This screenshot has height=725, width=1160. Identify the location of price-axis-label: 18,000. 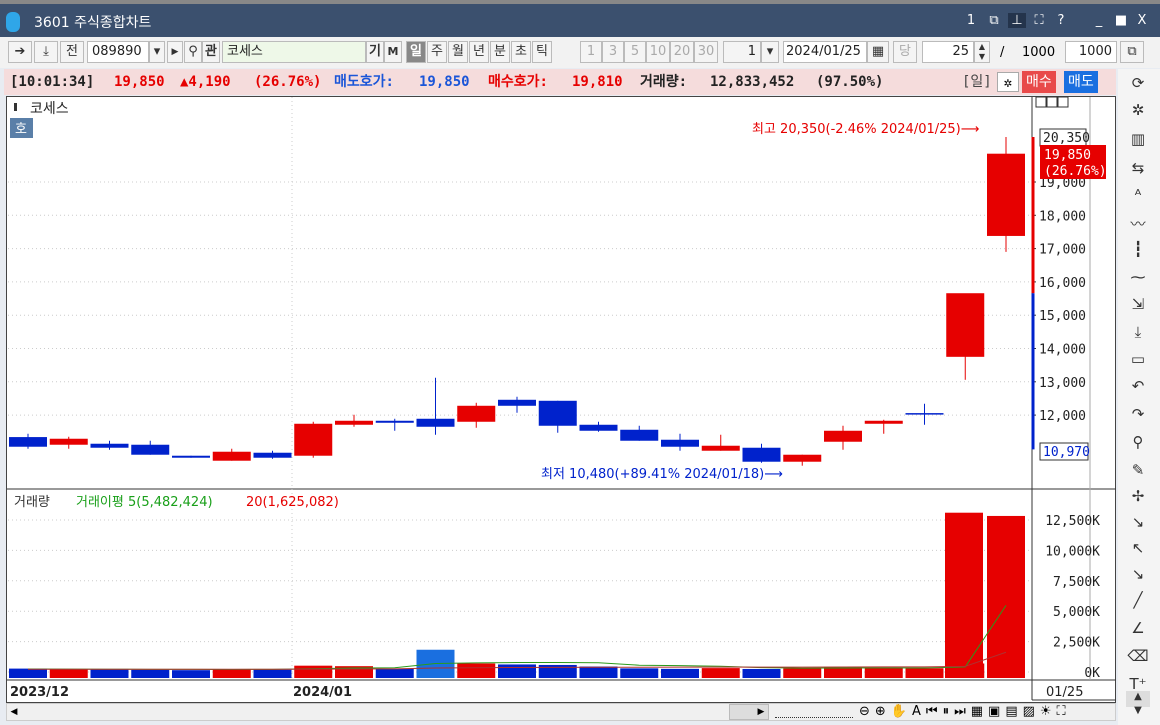
(1062, 216).